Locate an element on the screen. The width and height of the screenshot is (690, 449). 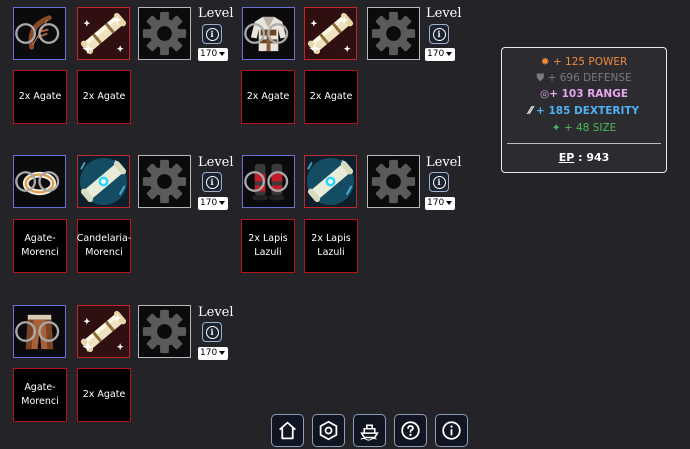
stat-dexterity: ⁄⁄ + 185 DEXTERITY is located at coordinates (584, 111).